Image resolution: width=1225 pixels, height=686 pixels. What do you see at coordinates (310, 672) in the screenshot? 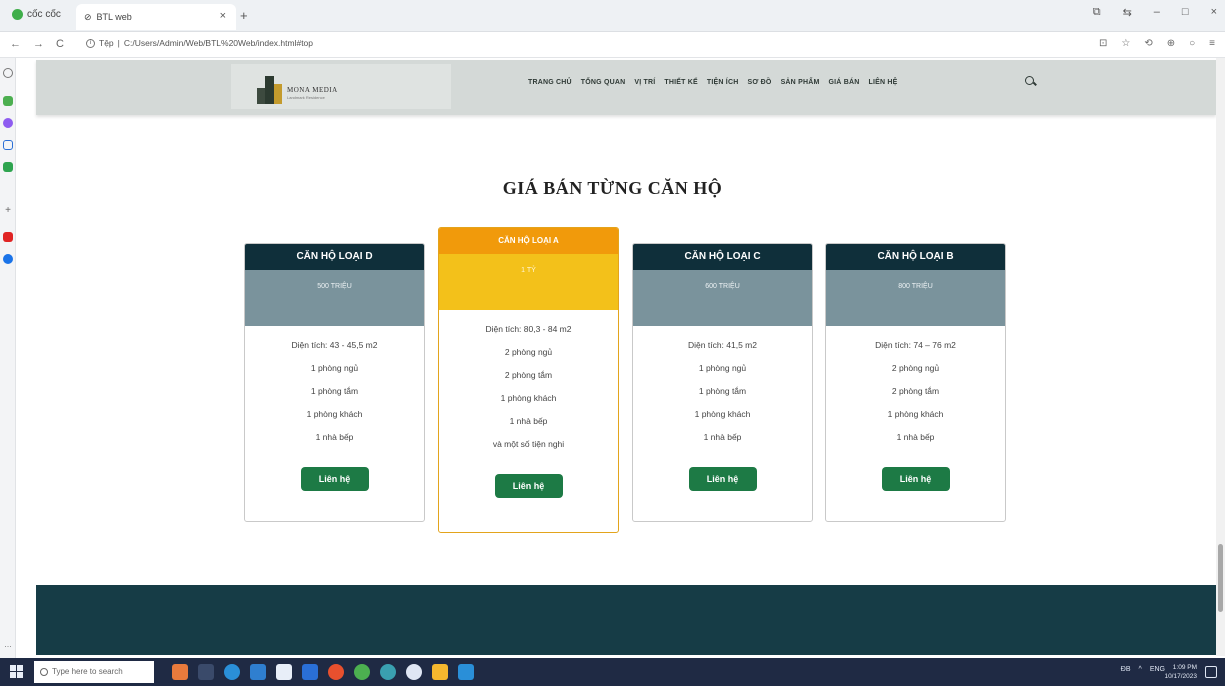
I see `outlook-icon` at bounding box center [310, 672].